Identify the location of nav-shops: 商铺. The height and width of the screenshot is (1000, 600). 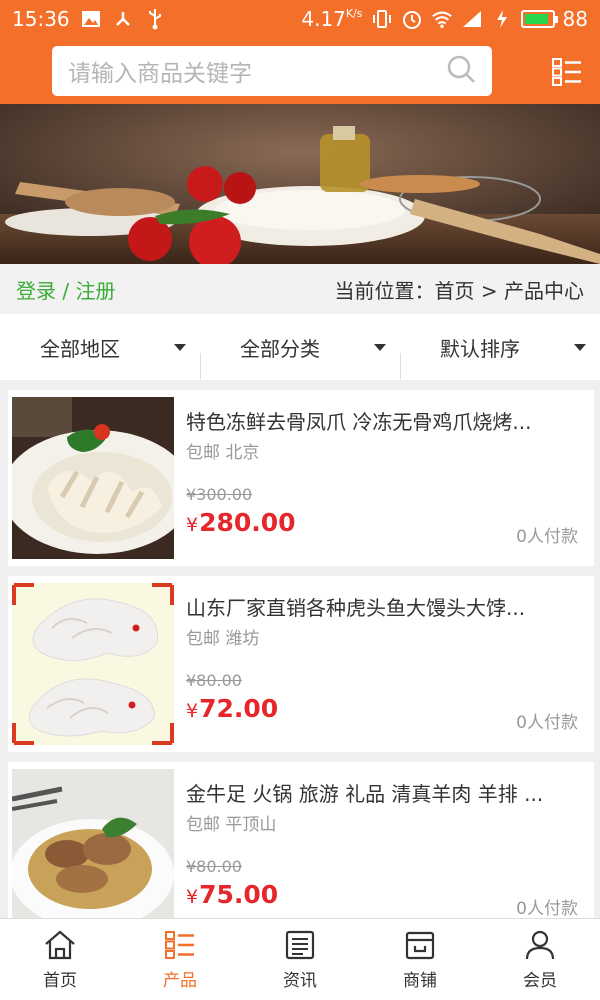
(420, 959).